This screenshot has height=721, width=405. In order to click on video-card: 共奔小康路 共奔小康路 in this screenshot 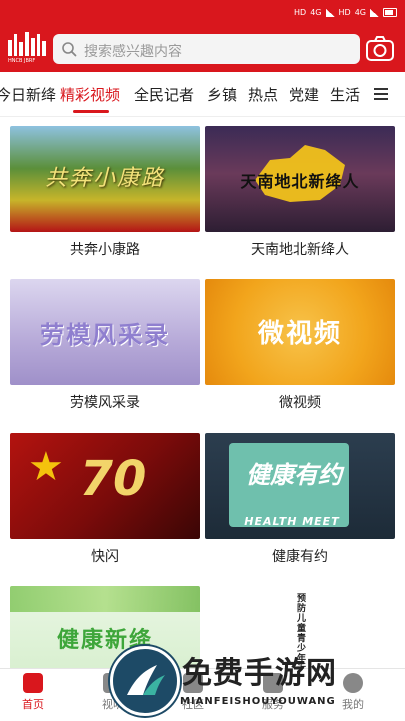, I will do `click(105, 192)`.